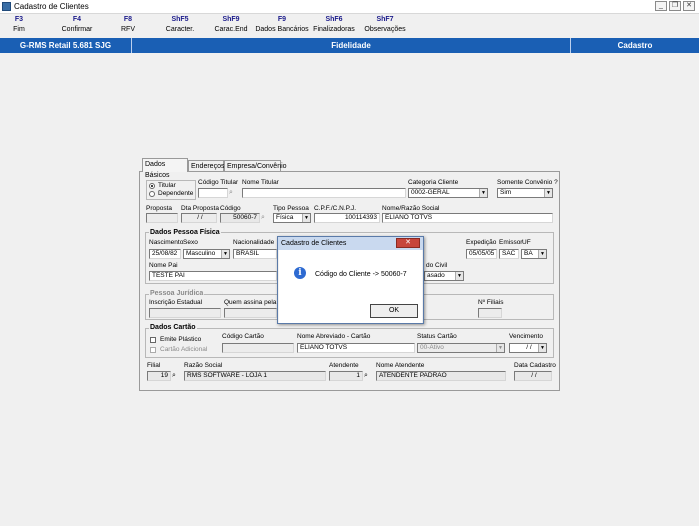  Describe the element at coordinates (159, 376) in the screenshot. I see `filial-input: 19` at that location.